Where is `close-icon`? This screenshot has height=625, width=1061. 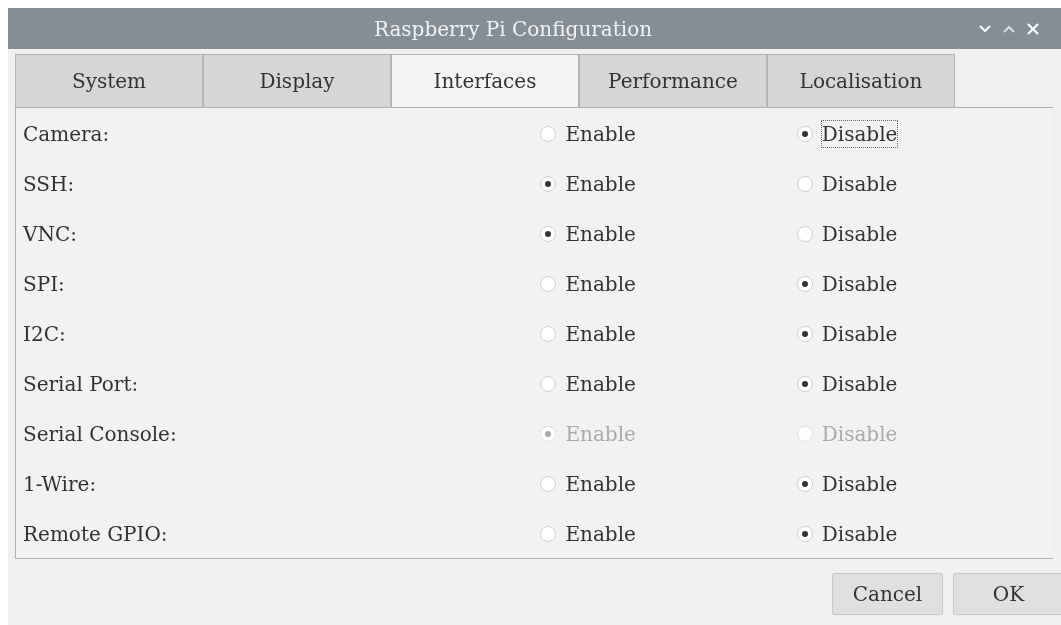 close-icon is located at coordinates (1033, 28).